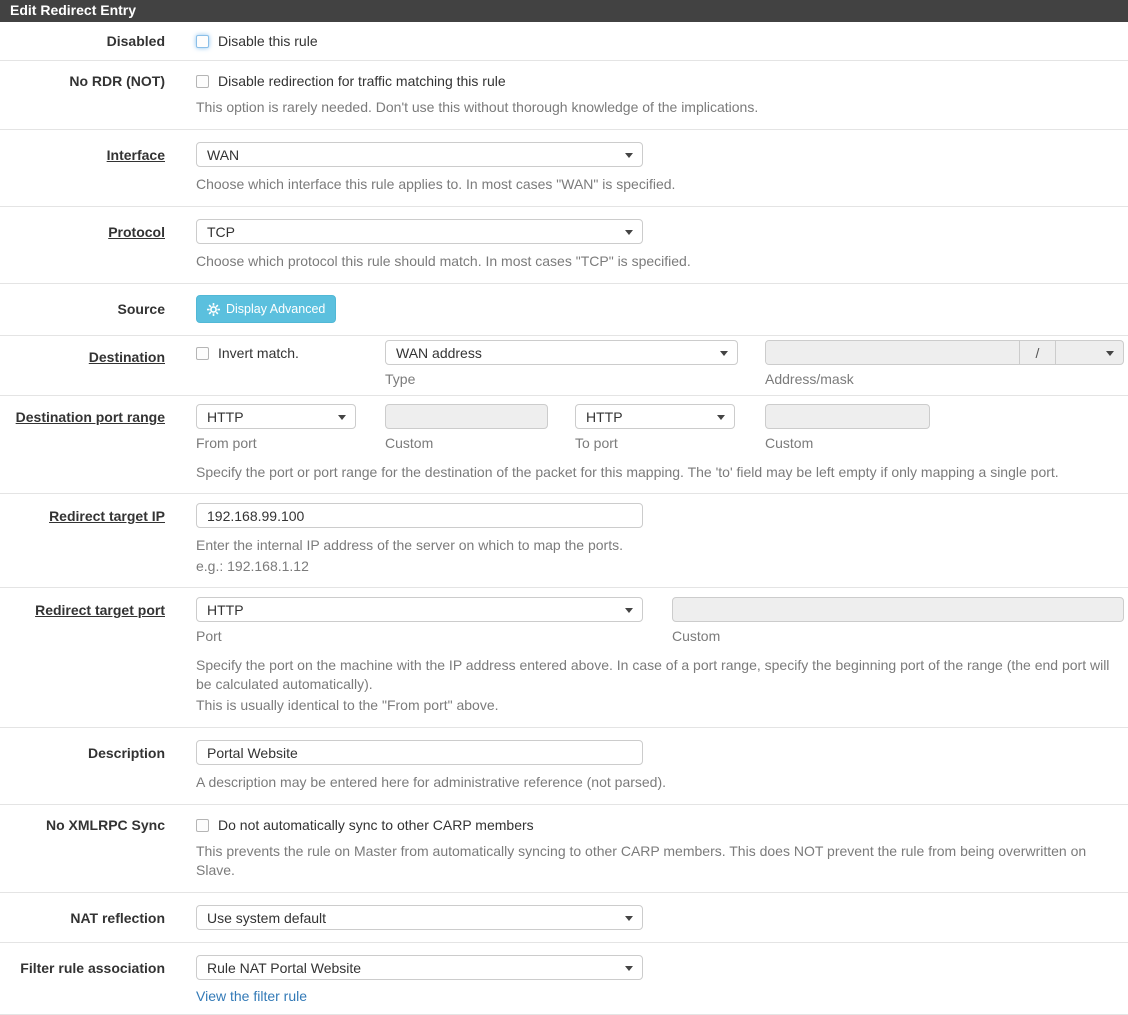 Image resolution: width=1128 pixels, height=1015 pixels. Describe the element at coordinates (267, 917) in the screenshot. I see `nat-reflection-value: Use system default` at that location.